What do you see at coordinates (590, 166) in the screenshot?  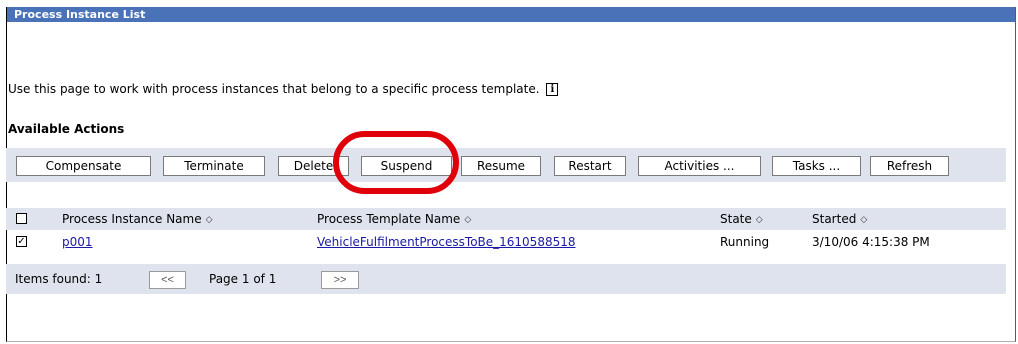 I see `restart-button: Restart` at bounding box center [590, 166].